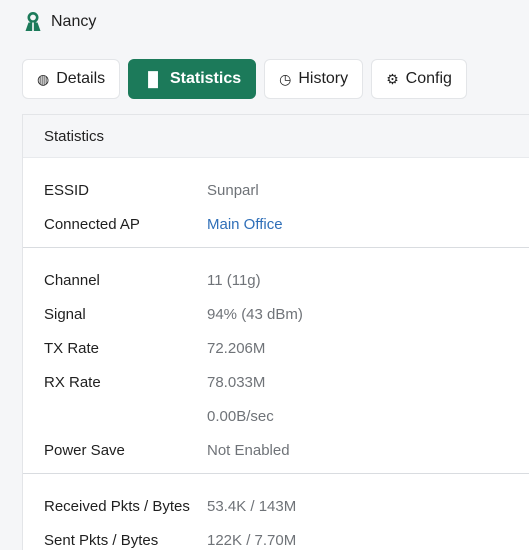  What do you see at coordinates (74, 21) in the screenshot?
I see `client-name: Nancy` at bounding box center [74, 21].